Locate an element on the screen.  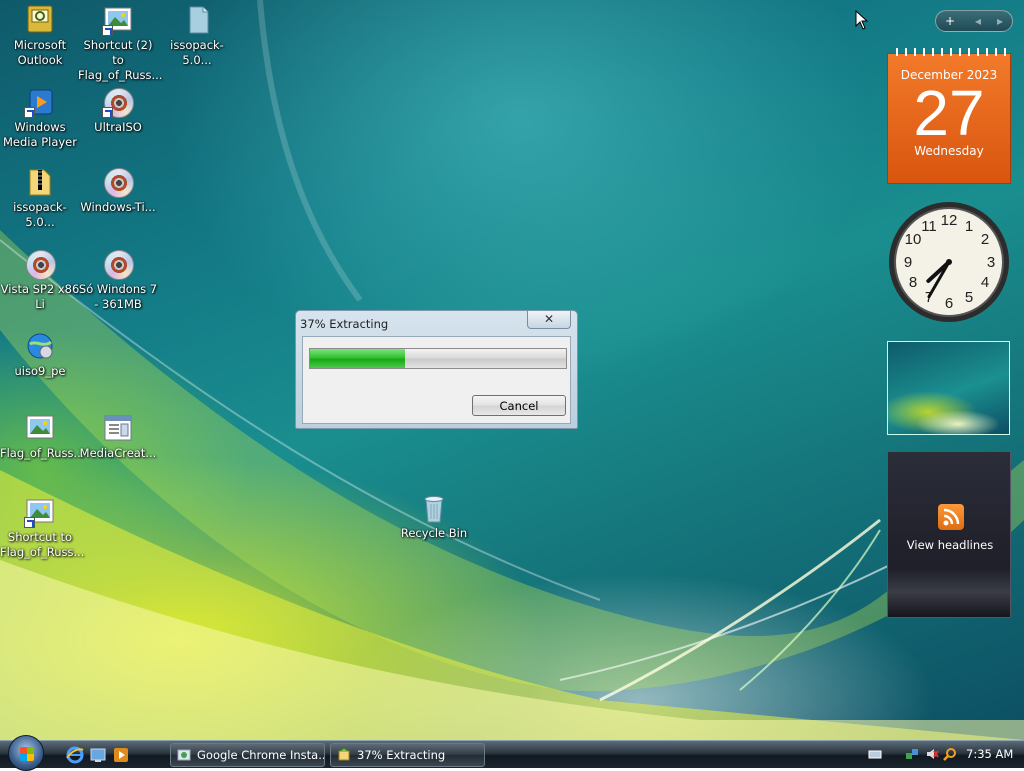
desktop-icon-label: Microsoft Outlook is located at coordinates (40, 52).